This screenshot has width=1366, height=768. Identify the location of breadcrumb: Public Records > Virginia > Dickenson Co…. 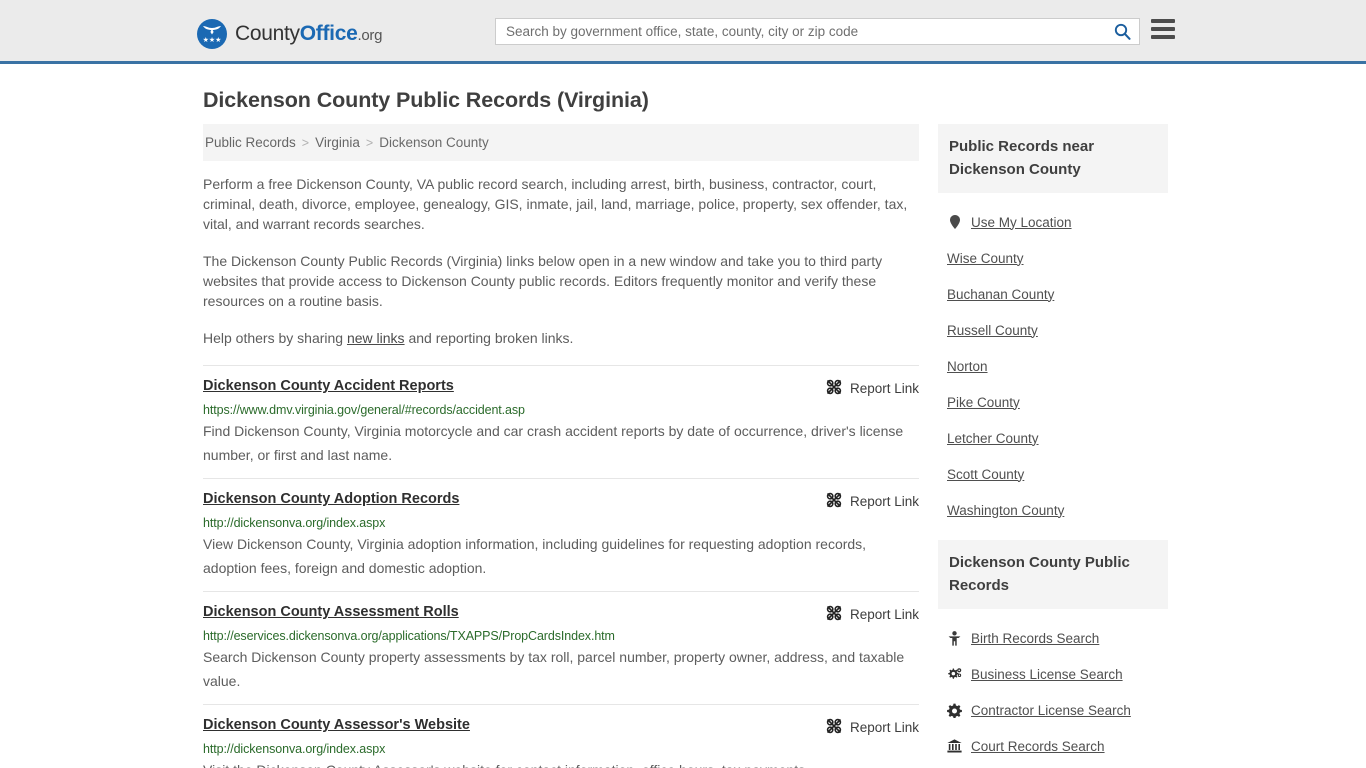
(561, 142).